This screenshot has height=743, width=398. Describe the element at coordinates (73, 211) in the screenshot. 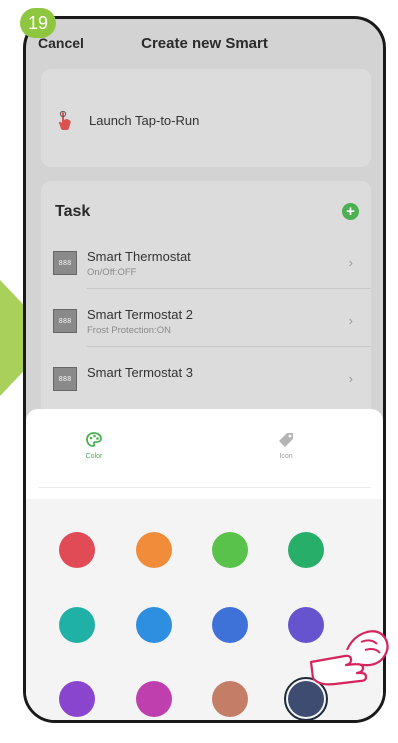

I see `task-title: Task` at that location.